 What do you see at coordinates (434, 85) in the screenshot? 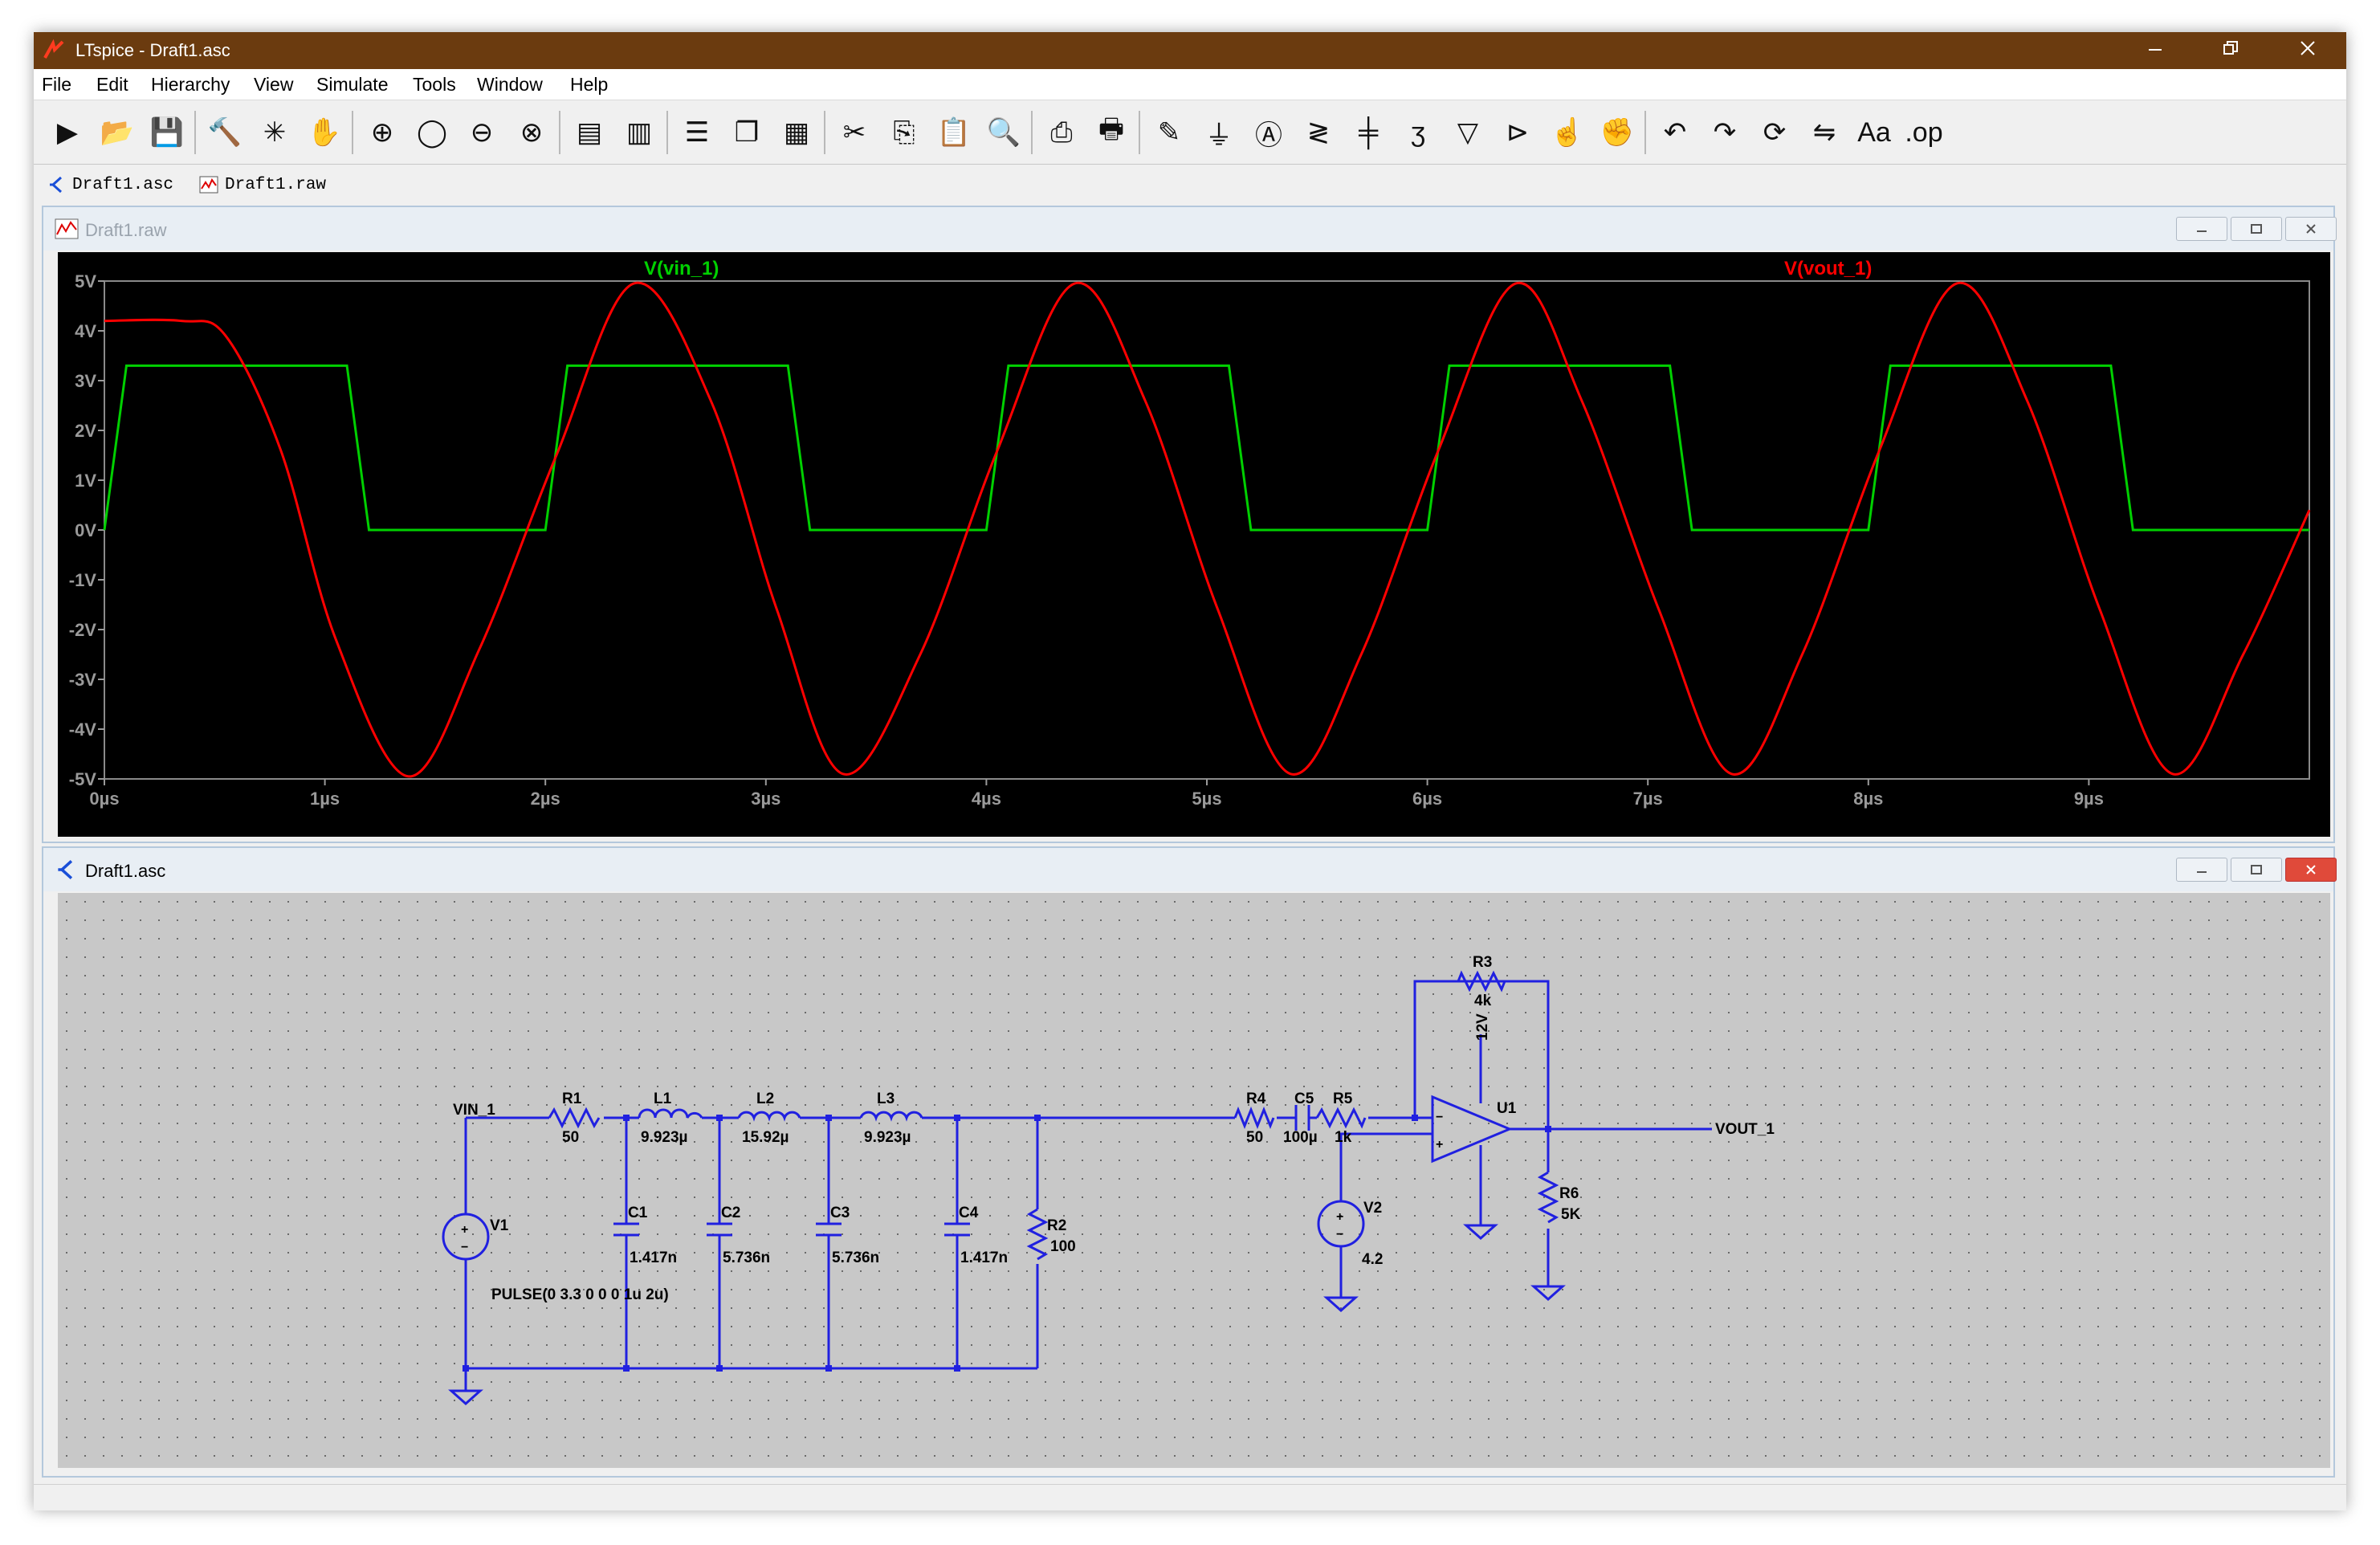
I see `menu-tools: Tools` at bounding box center [434, 85].